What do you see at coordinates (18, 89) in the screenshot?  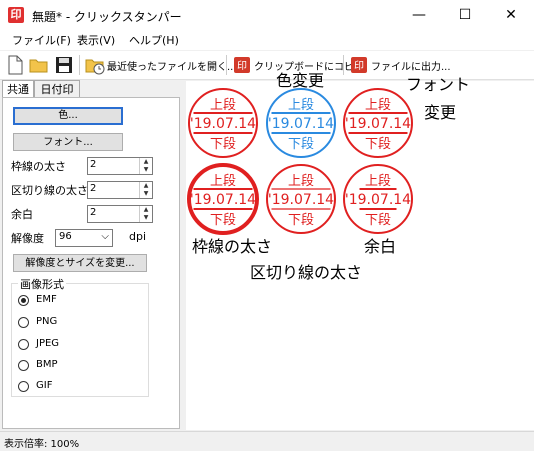 I see `tab-common: 共通` at bounding box center [18, 89].